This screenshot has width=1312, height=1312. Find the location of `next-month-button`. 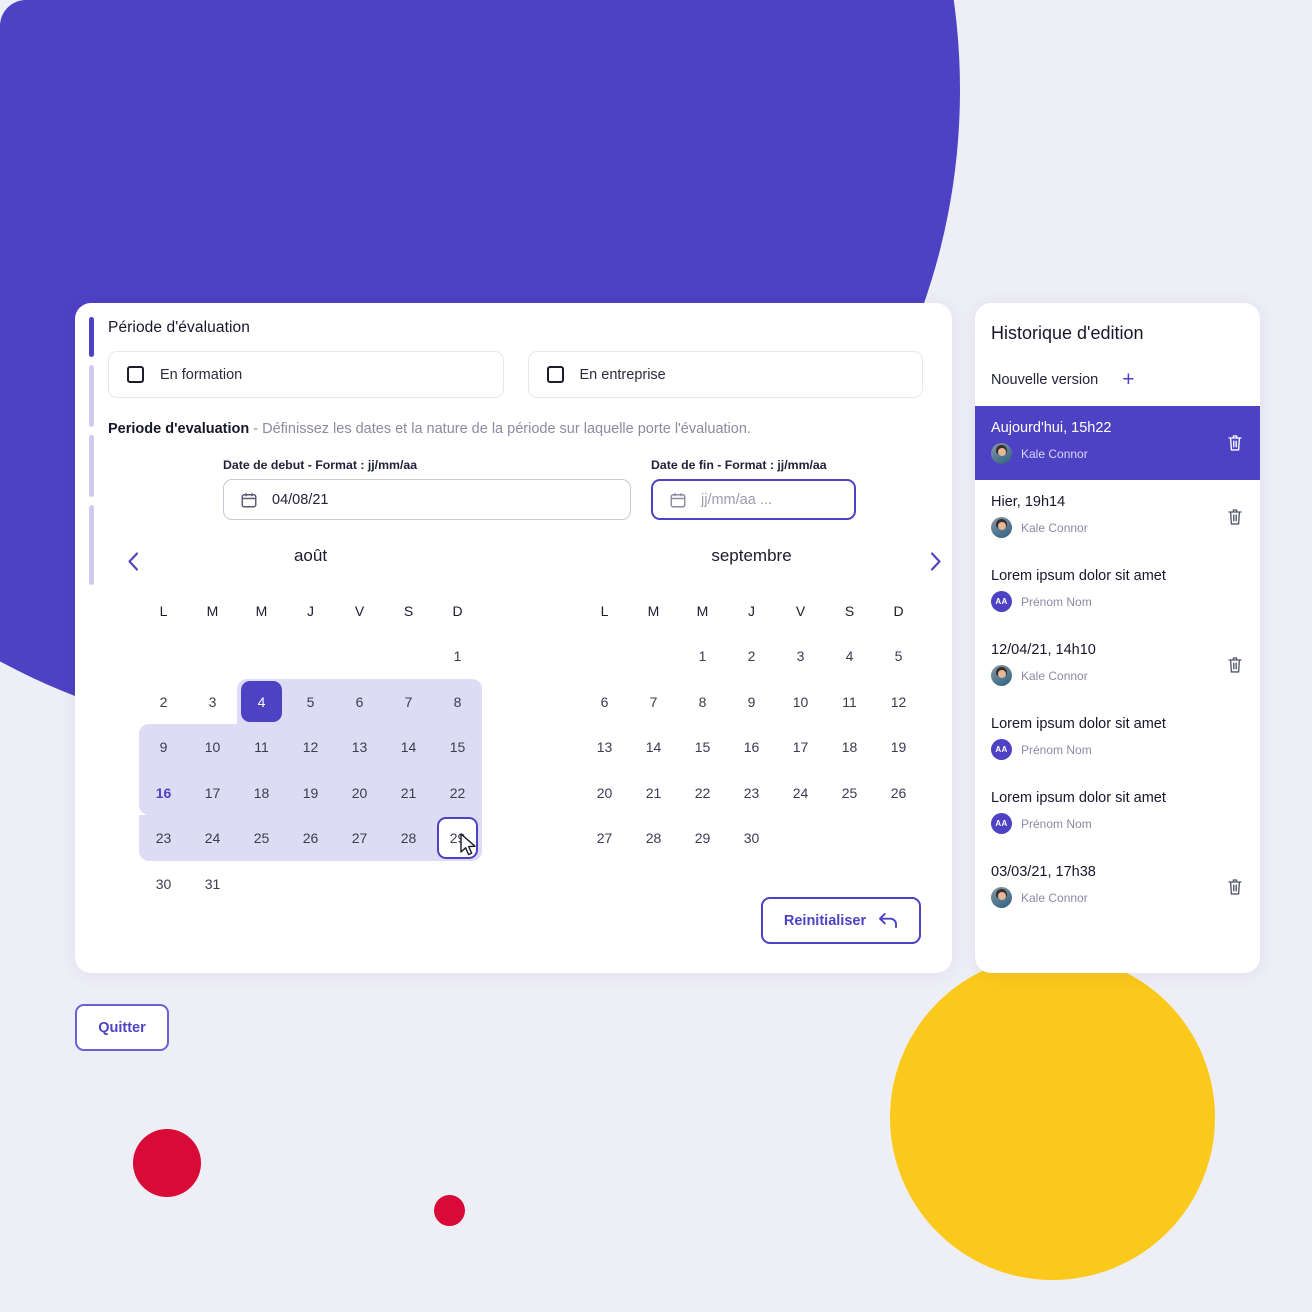

next-month-button is located at coordinates (936, 561).